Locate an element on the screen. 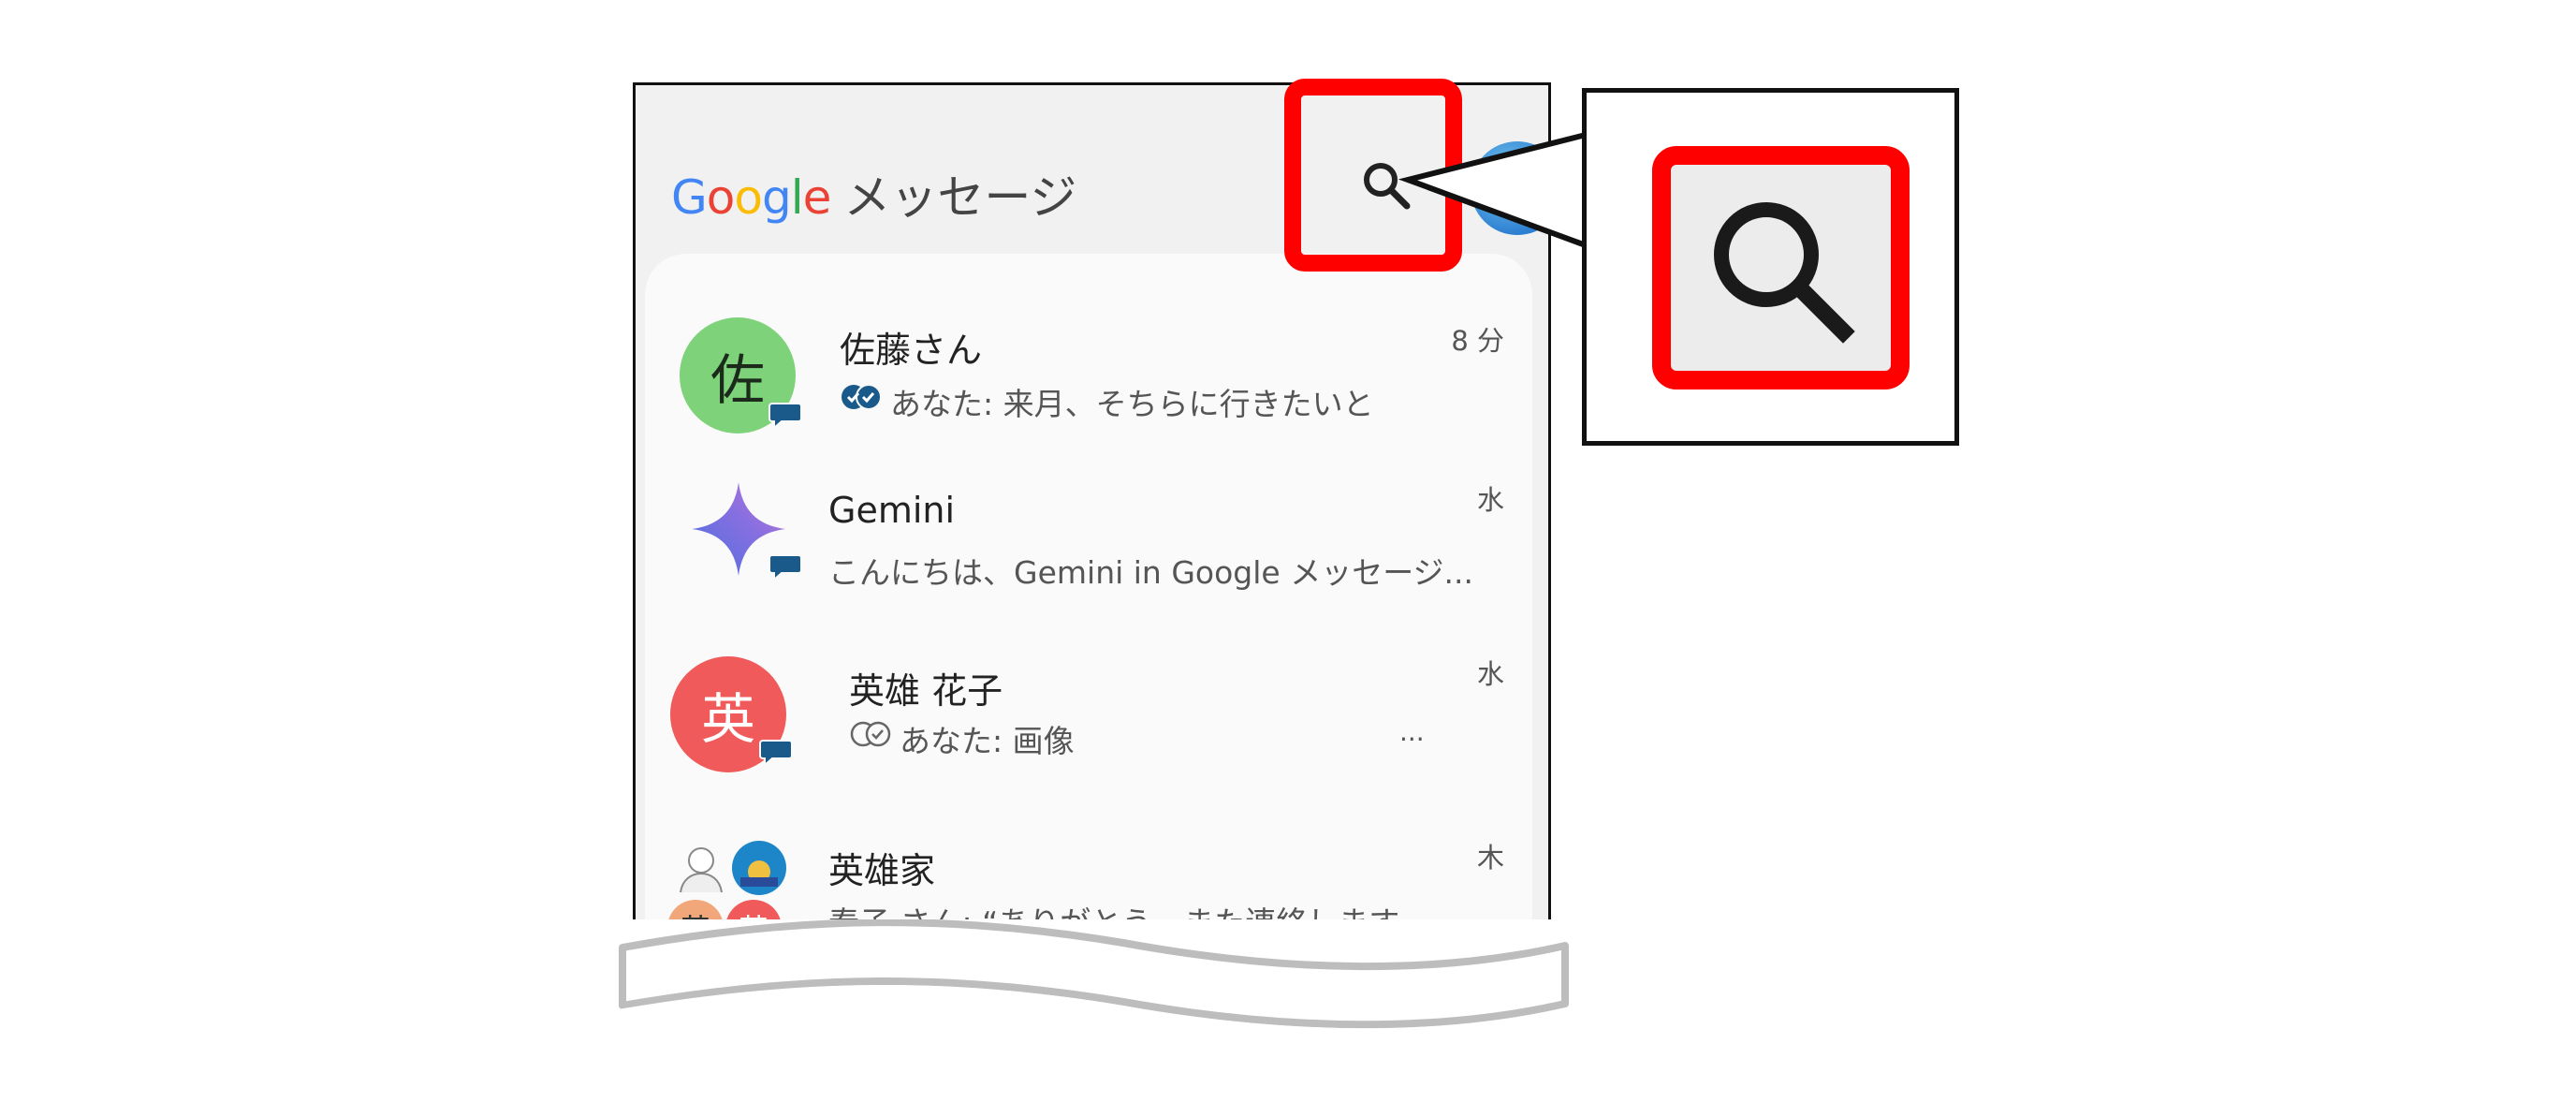 Image resolution: width=2576 pixels, height=1117 pixels. conversation-time: 8 分 is located at coordinates (1477, 341).